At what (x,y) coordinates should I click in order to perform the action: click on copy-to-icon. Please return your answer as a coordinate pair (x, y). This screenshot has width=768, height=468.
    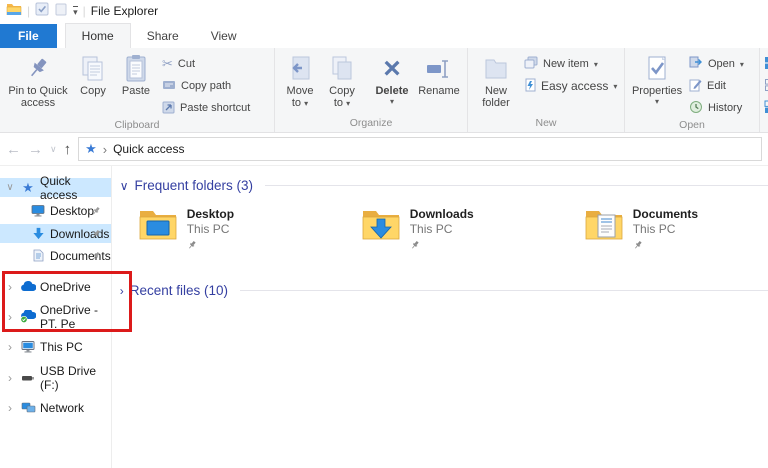
    Looking at the image, I should click on (342, 69).